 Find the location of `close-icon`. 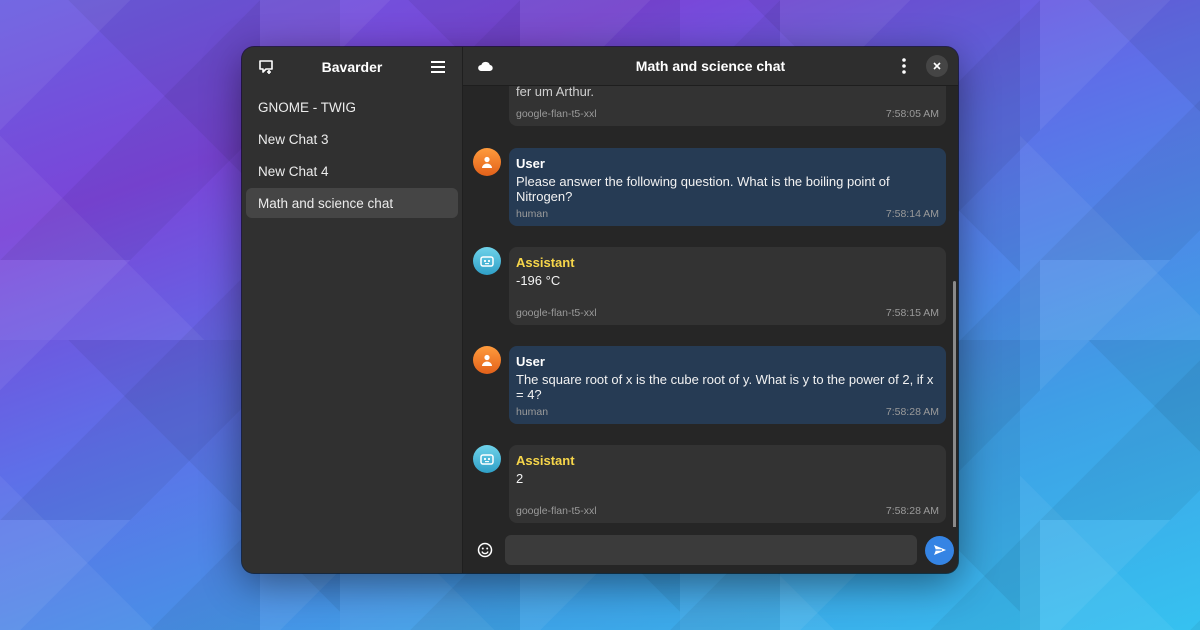

close-icon is located at coordinates (937, 66).